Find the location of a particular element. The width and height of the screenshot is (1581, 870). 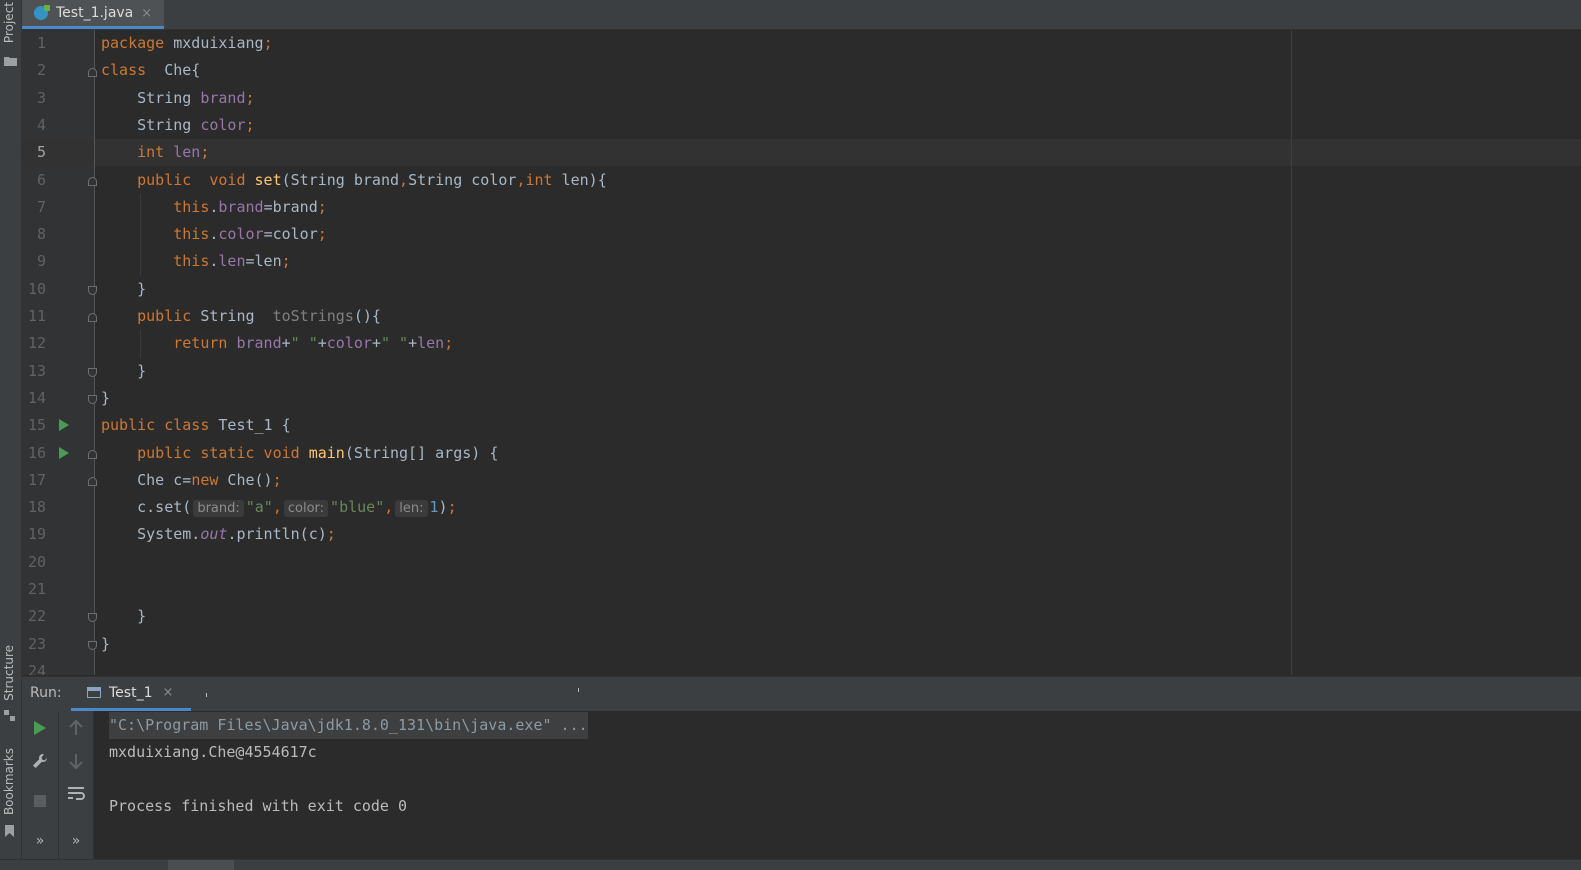

code-line-23: } is located at coordinates (105, 644).